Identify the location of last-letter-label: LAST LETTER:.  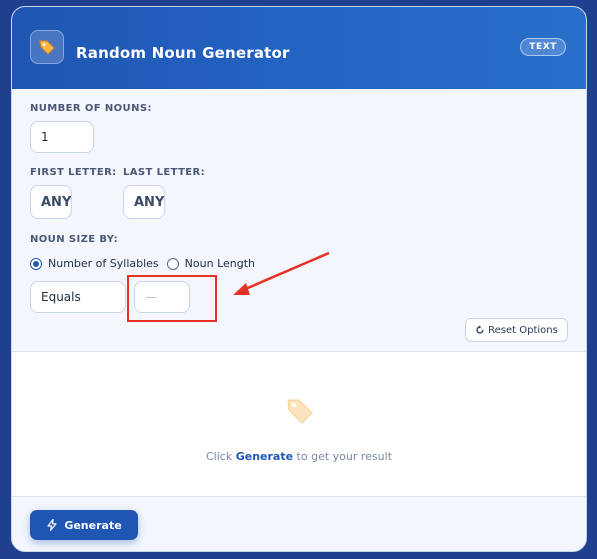
(164, 172).